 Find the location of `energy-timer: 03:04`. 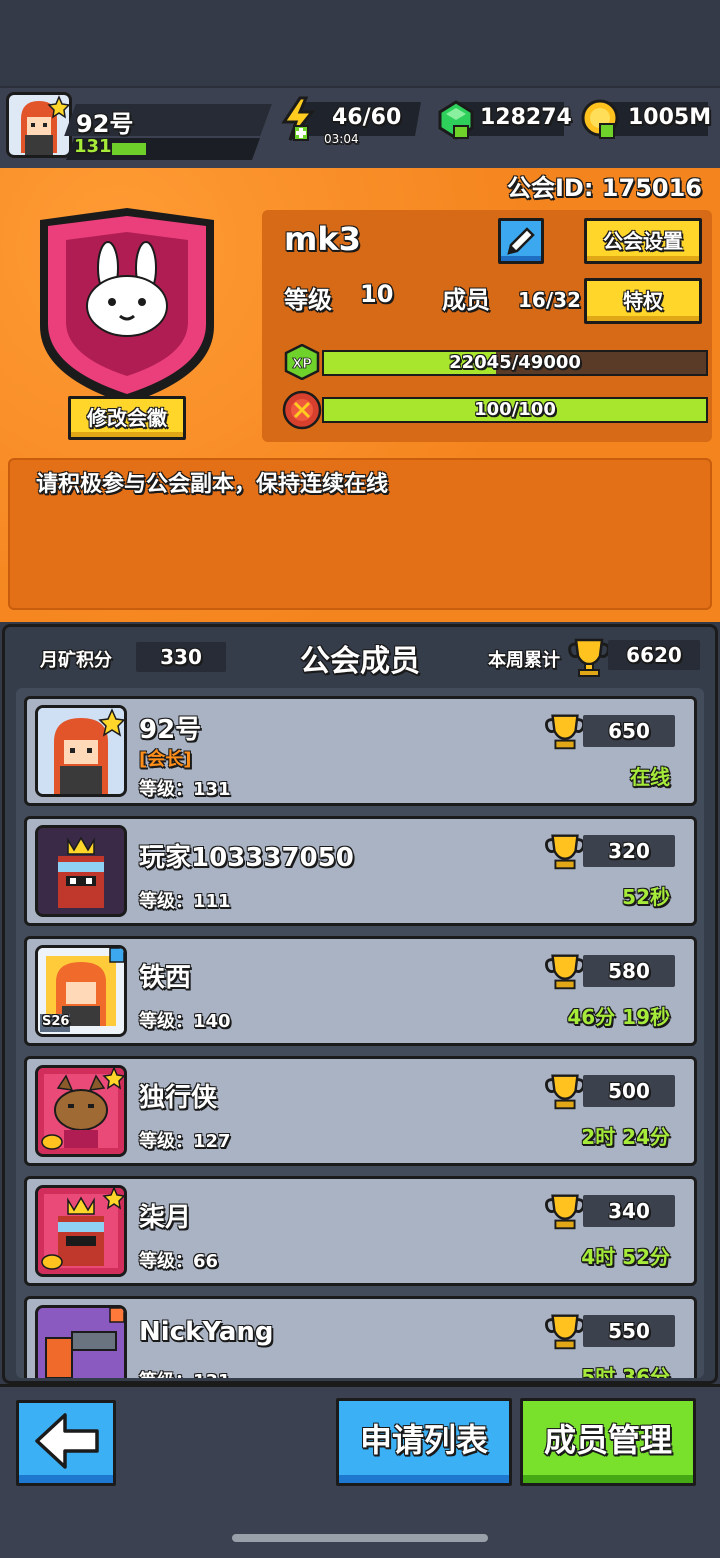

energy-timer: 03:04 is located at coordinates (341, 139).